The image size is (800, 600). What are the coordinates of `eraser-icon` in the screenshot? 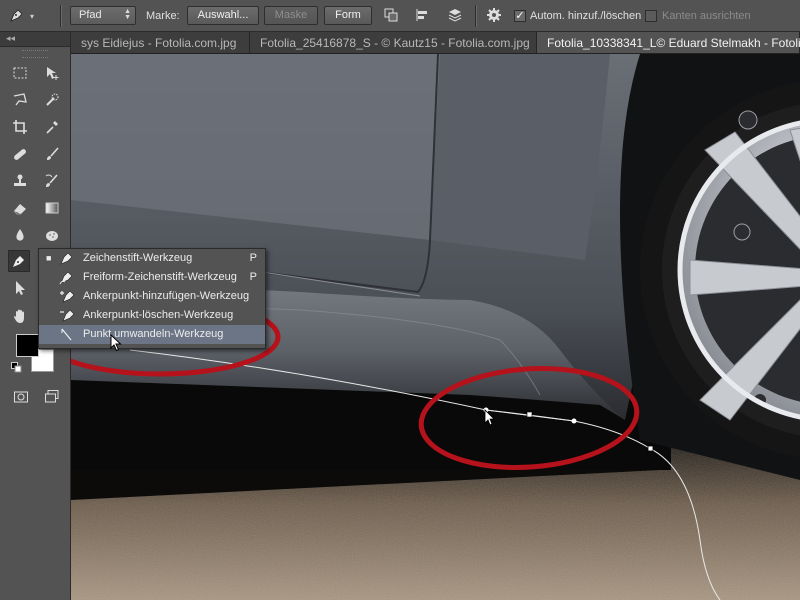 It's located at (19, 209).